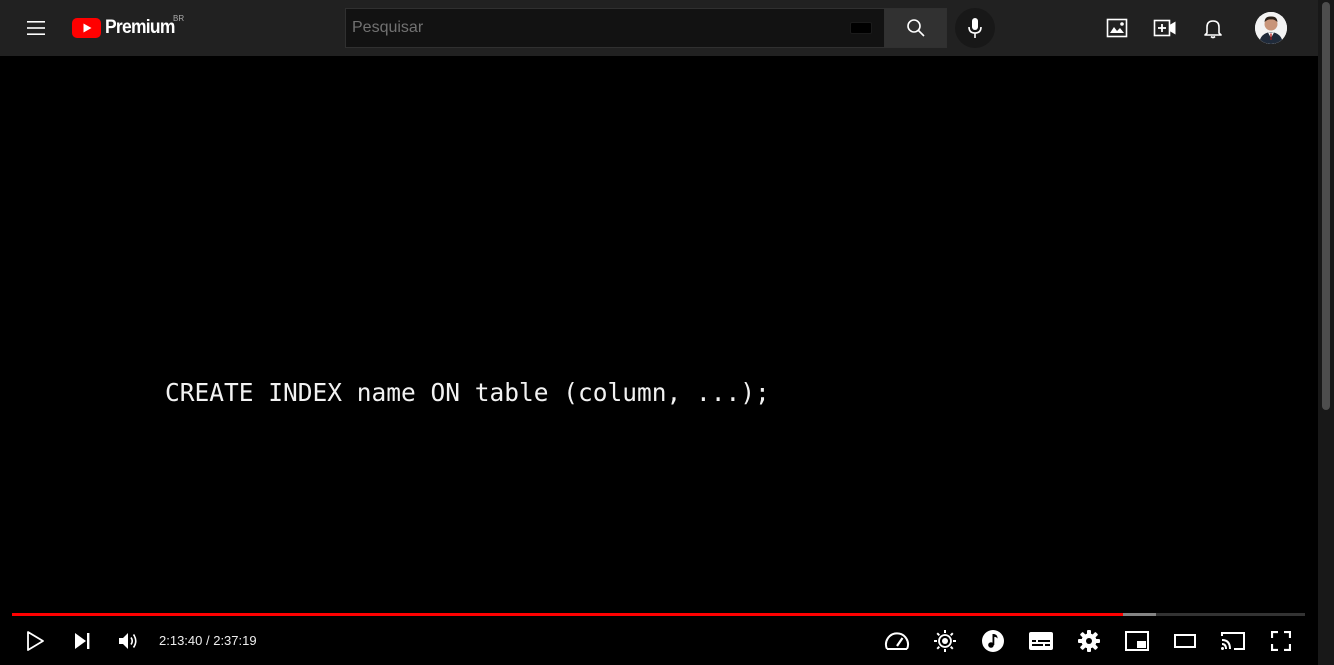  I want to click on notifications-button, so click(1213, 28).